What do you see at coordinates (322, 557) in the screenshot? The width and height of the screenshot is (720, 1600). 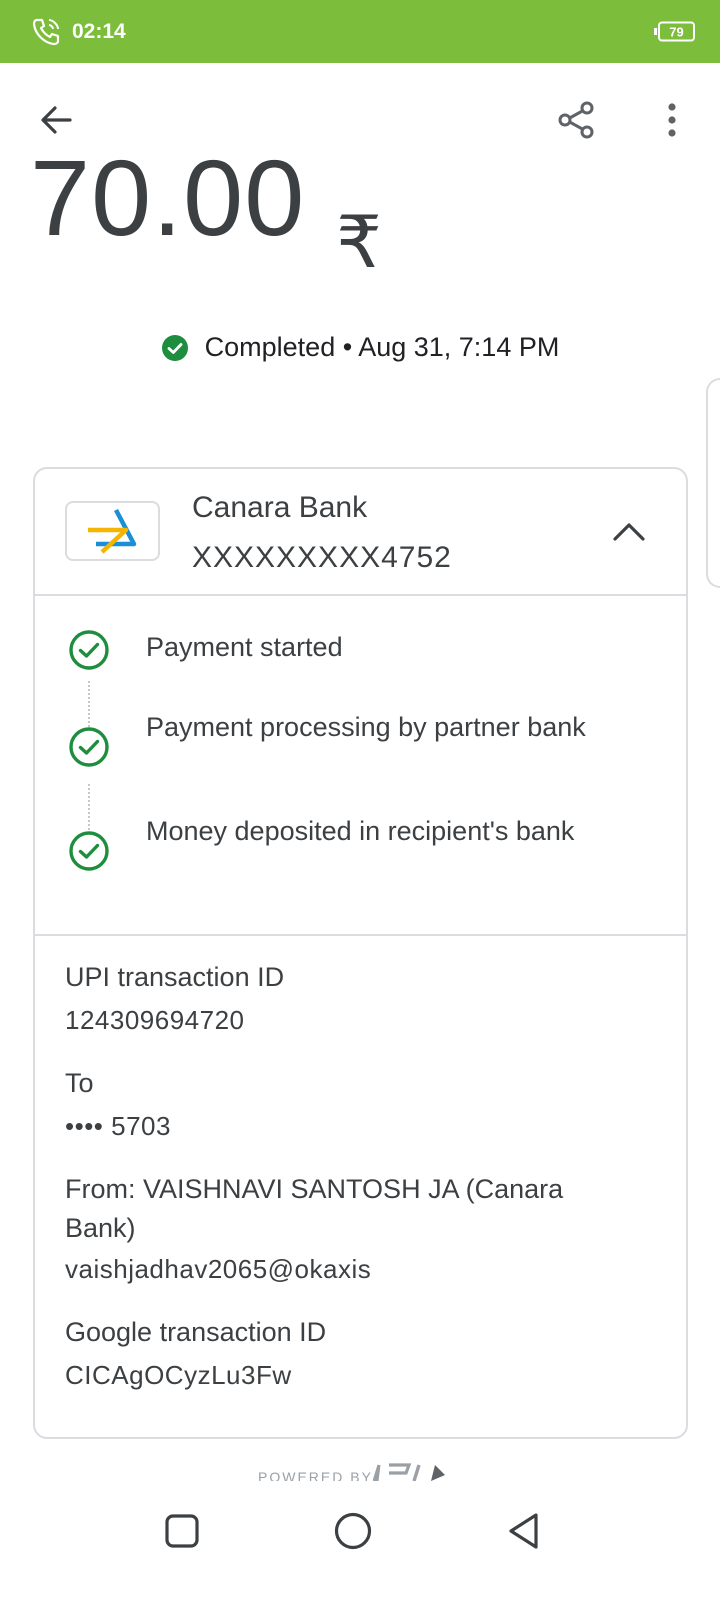 I see `bank-account-number: XXXXXXXXX4752` at bounding box center [322, 557].